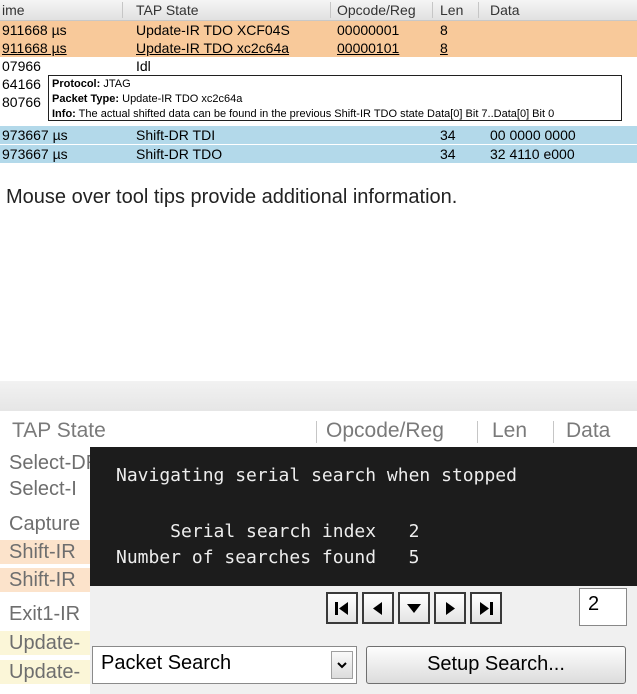 The width and height of the screenshot is (637, 694). What do you see at coordinates (179, 154) in the screenshot?
I see `cell-state: Shift-DR TDO` at bounding box center [179, 154].